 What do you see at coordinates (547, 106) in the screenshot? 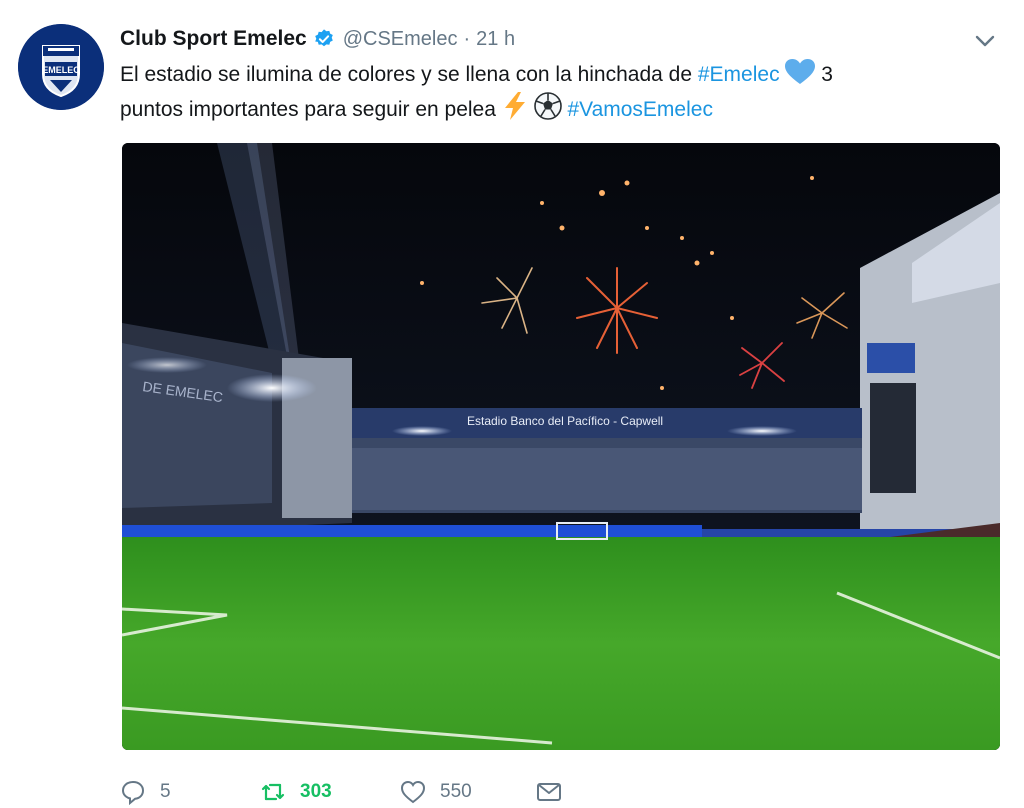
I see `soccer-ball-emoji-icon` at bounding box center [547, 106].